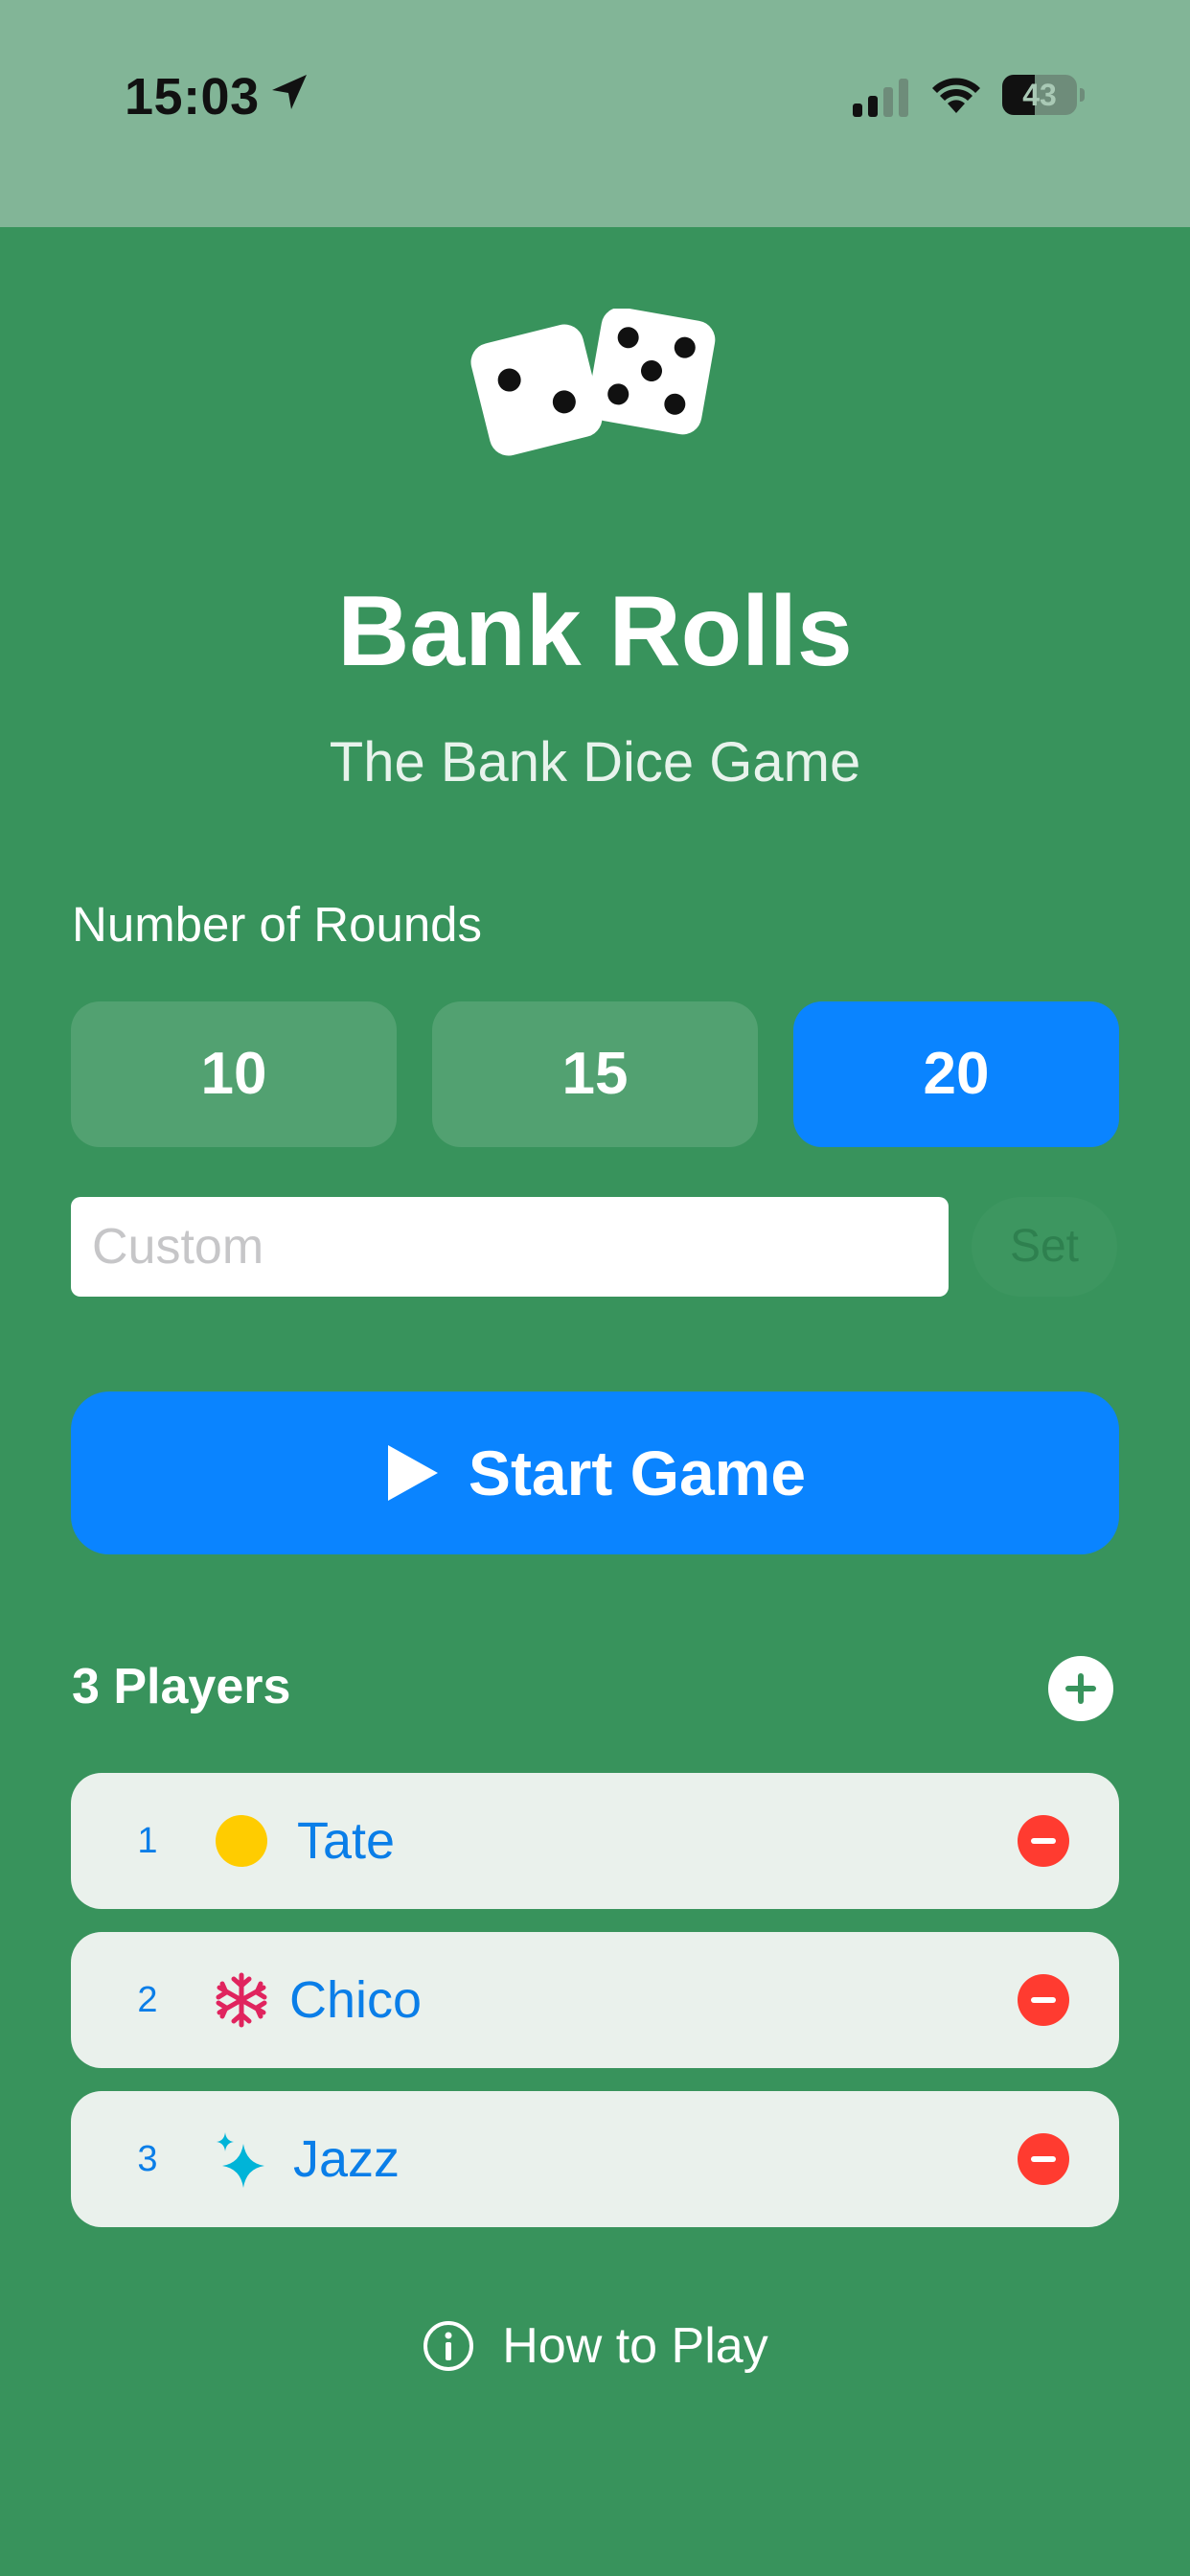 This screenshot has width=1190, height=2576. What do you see at coordinates (241, 2160) in the screenshot?
I see `sparkles-icon` at bounding box center [241, 2160].